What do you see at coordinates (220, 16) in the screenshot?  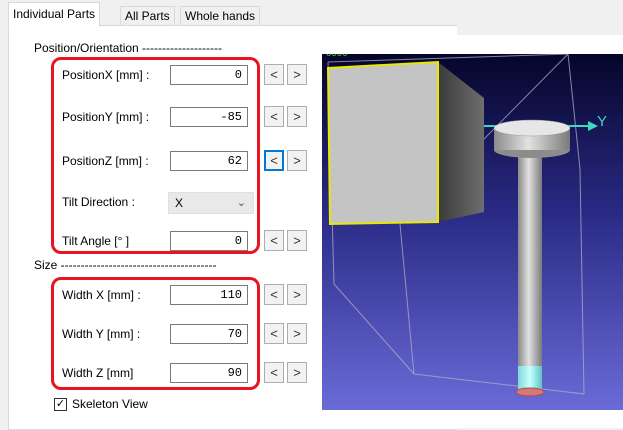 I see `tab-whole-hands: Whole hands` at bounding box center [220, 16].